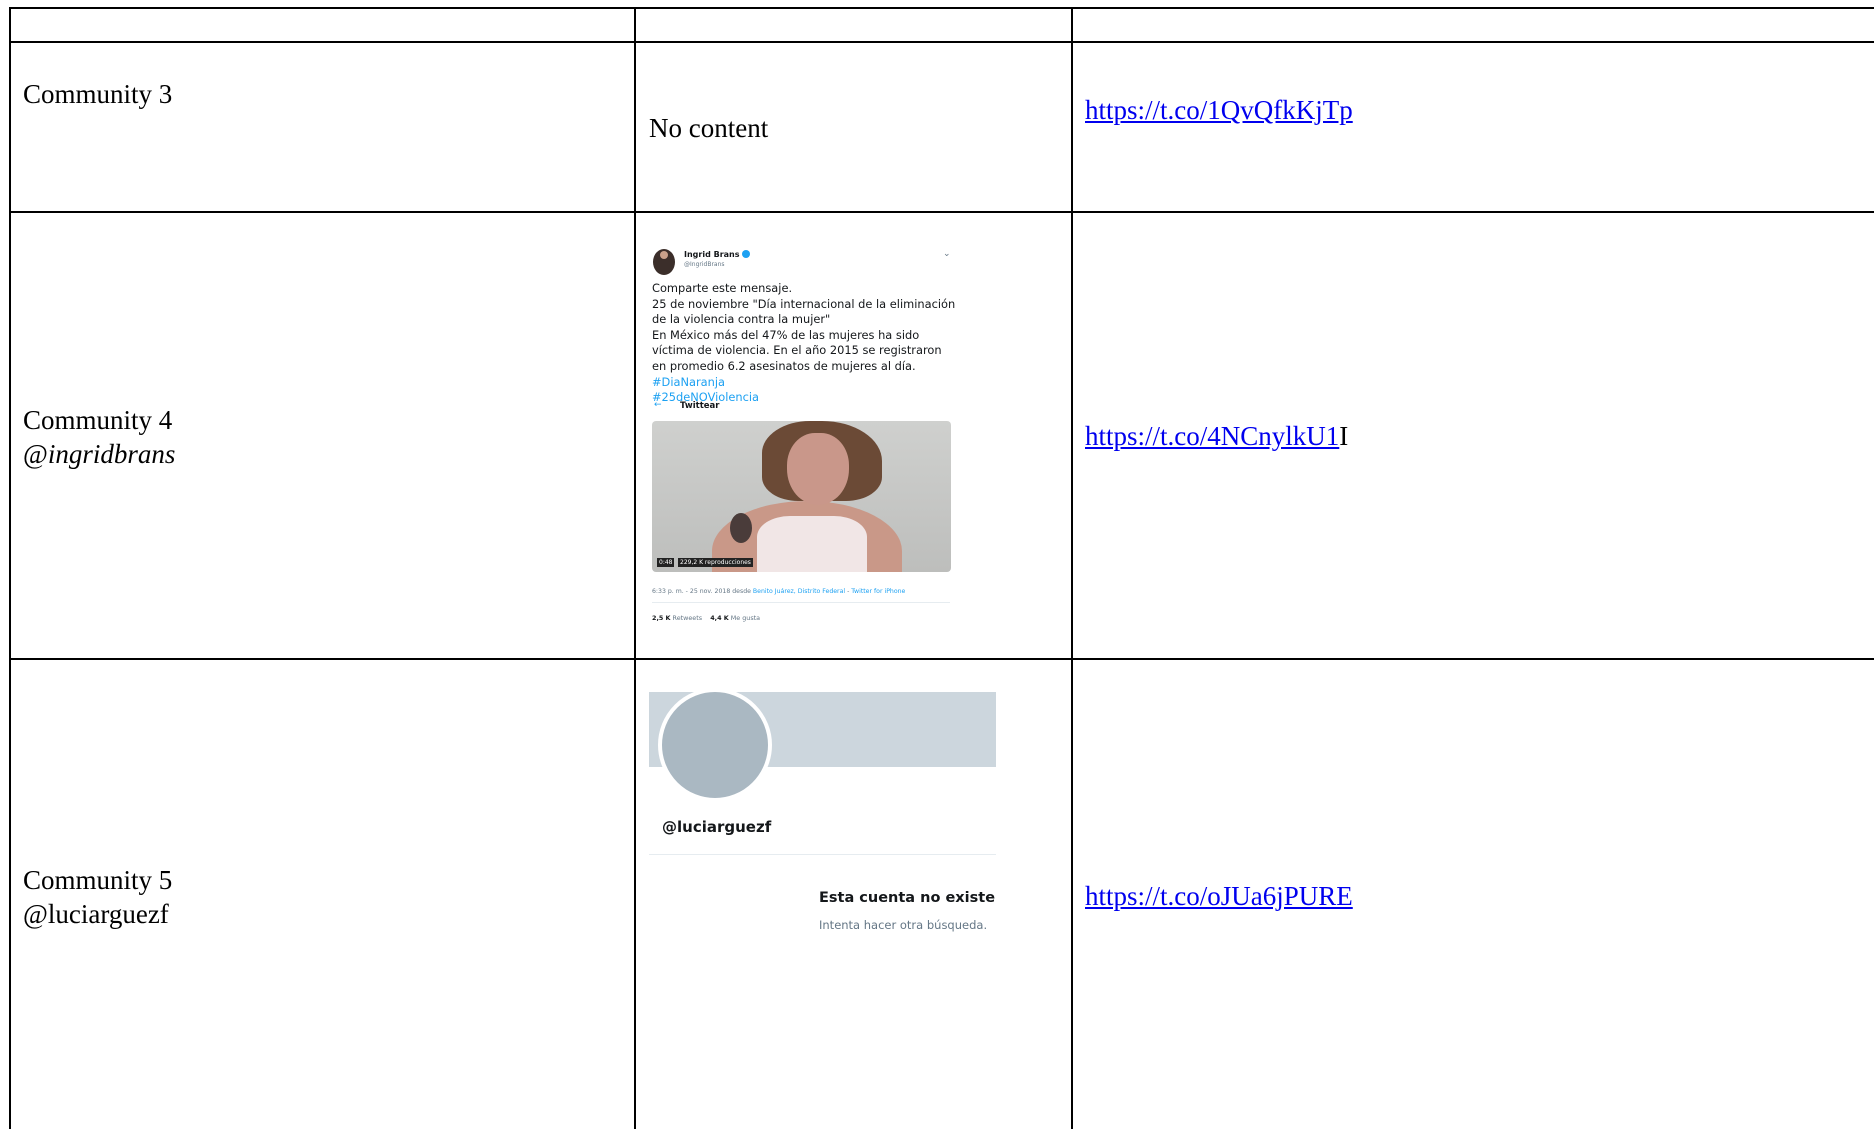  Describe the element at coordinates (947, 254) in the screenshot. I see `chevron-down-icon: ⌄` at that location.